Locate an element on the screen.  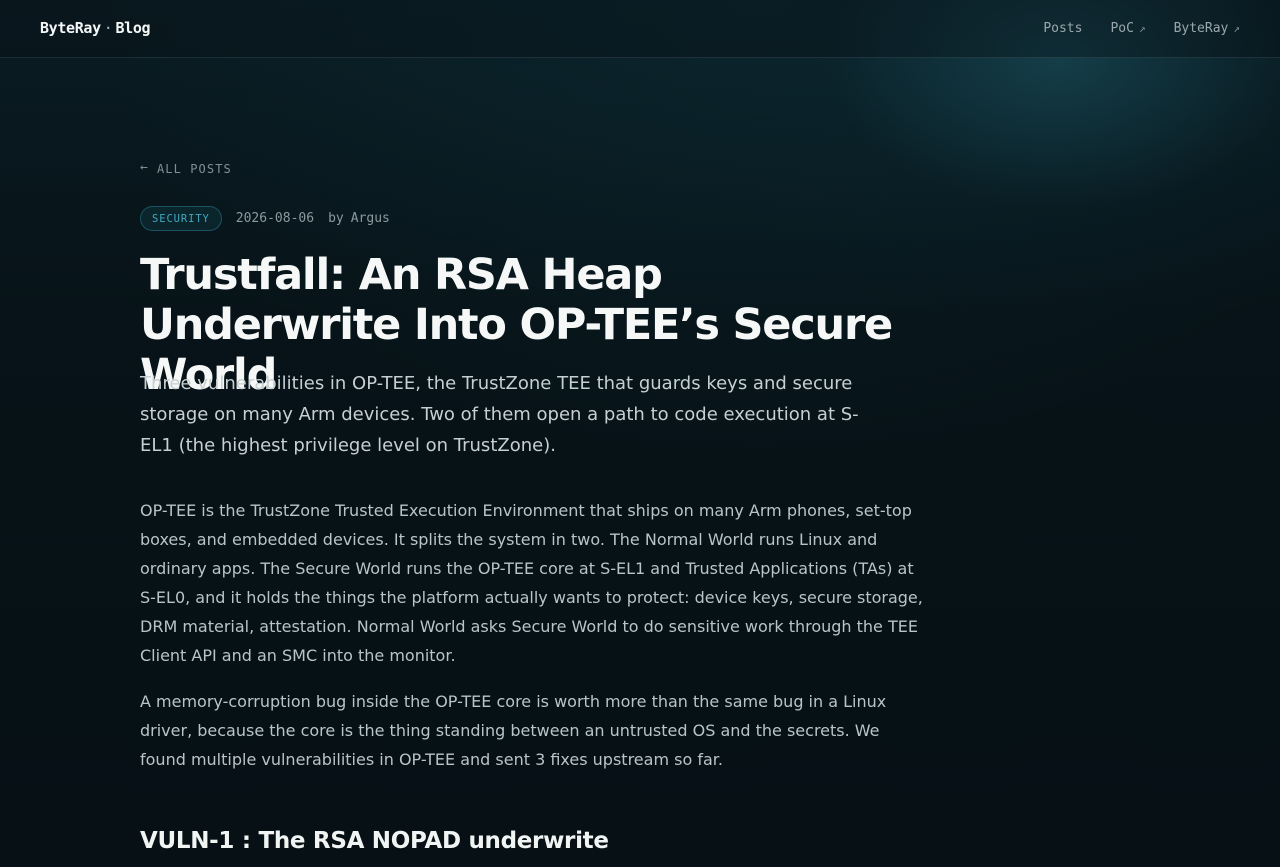
publish-date: 2026-08-06 is located at coordinates (275, 218).